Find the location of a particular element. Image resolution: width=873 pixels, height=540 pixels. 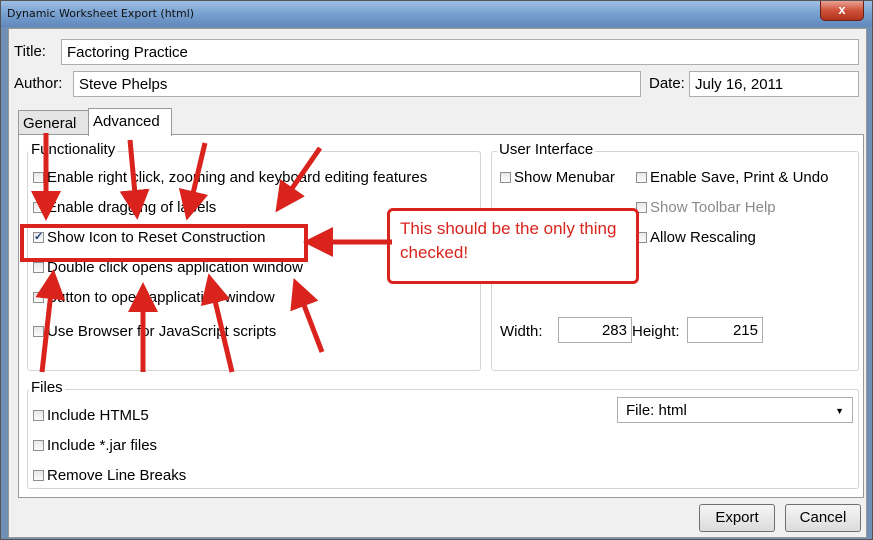

export-button: Export is located at coordinates (737, 518).